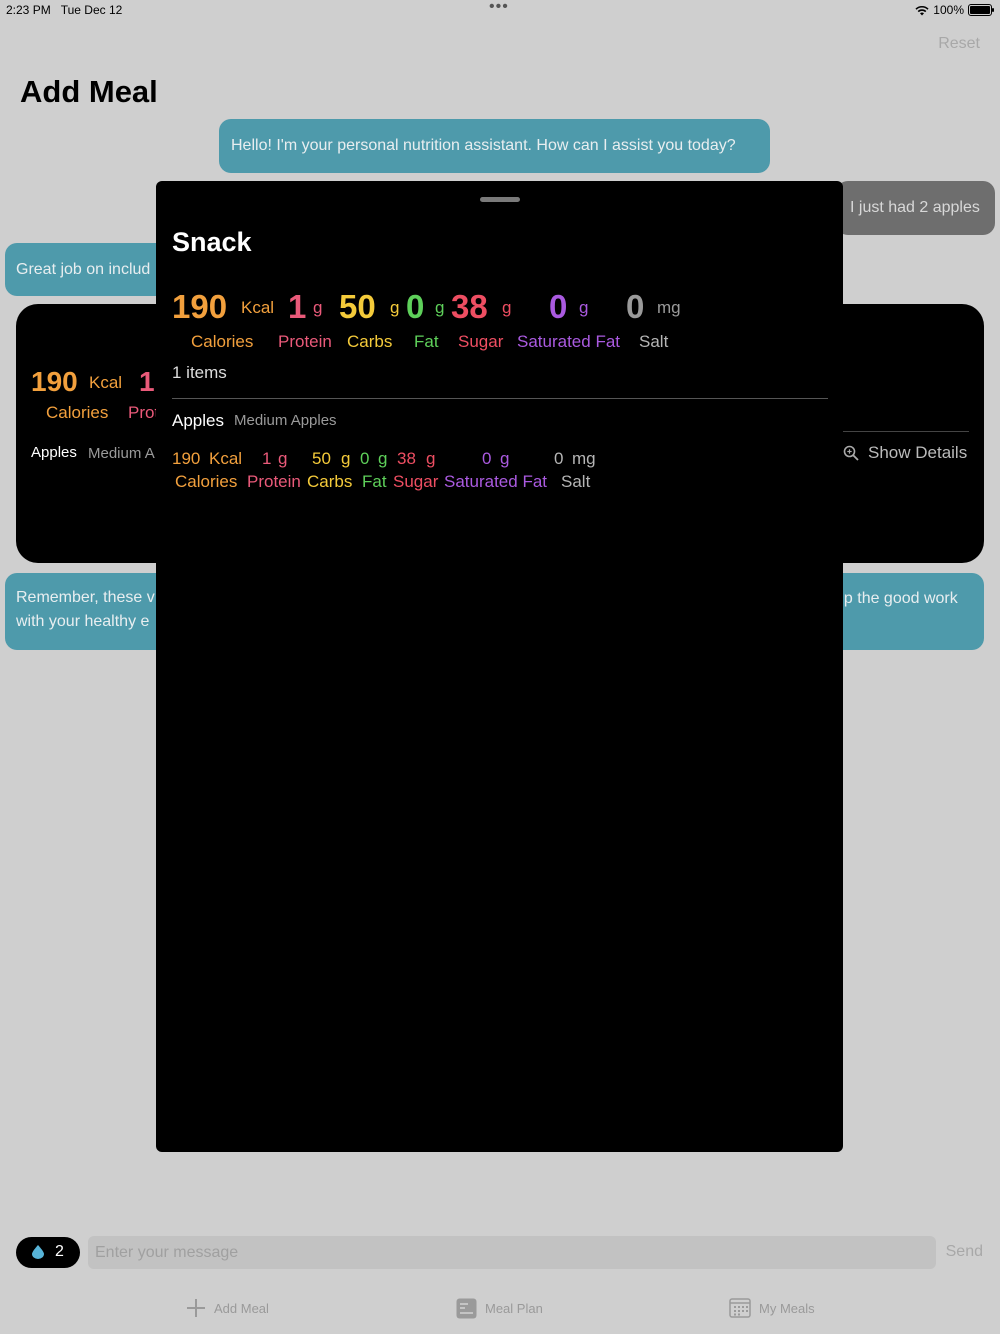 This screenshot has width=1000, height=1334. What do you see at coordinates (48, 1252) in the screenshot?
I see `water-counter-button: 2` at bounding box center [48, 1252].